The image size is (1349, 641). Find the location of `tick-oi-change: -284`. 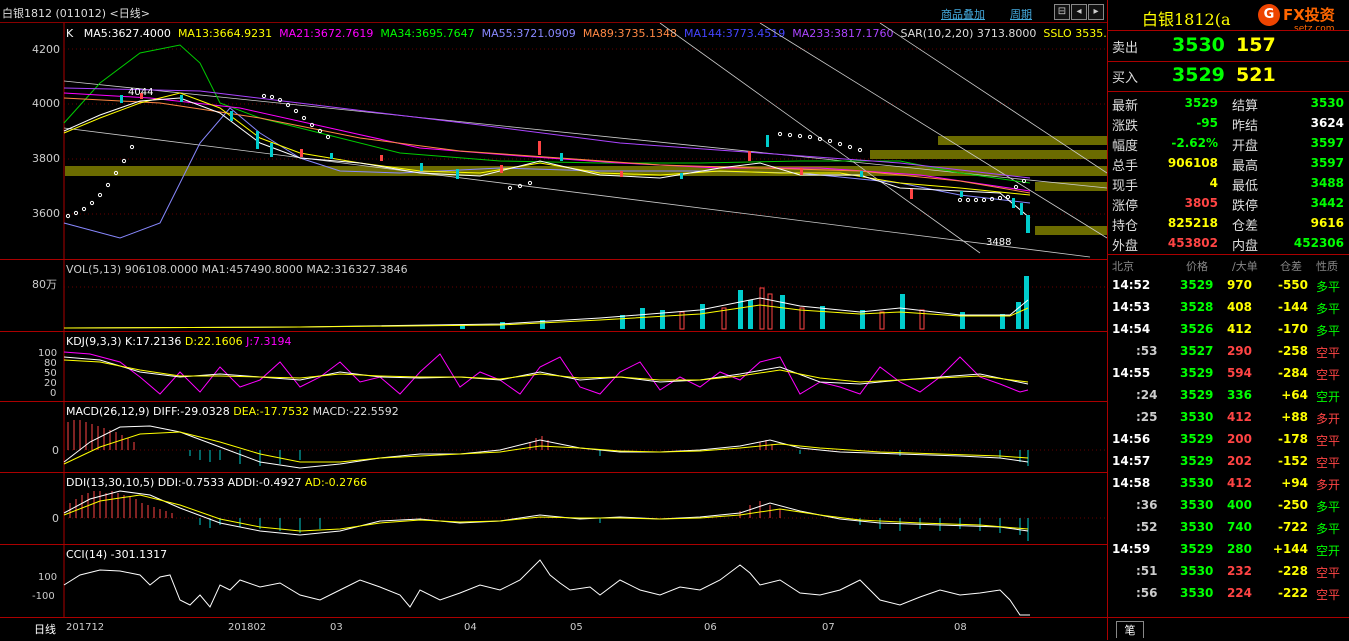

tick-oi-change: -284 is located at coordinates (1292, 373).